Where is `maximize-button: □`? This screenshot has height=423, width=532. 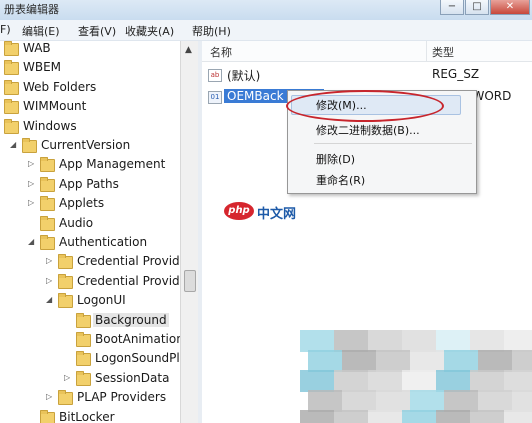
maximize-button: □ is located at coordinates (477, 7).